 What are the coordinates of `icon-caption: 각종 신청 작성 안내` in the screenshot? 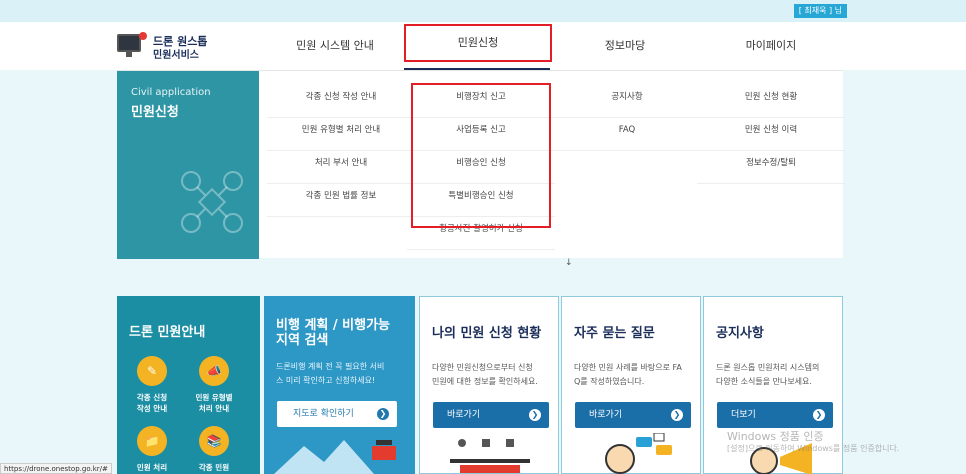 It's located at (152, 403).